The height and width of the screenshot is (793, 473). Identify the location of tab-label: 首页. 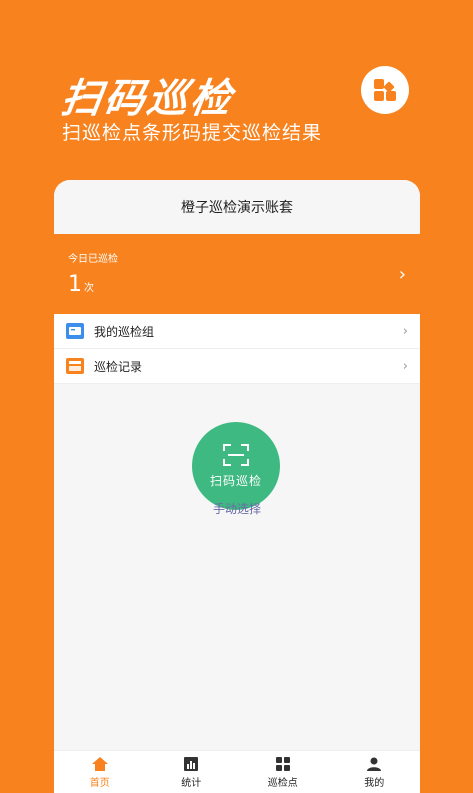
(99, 783).